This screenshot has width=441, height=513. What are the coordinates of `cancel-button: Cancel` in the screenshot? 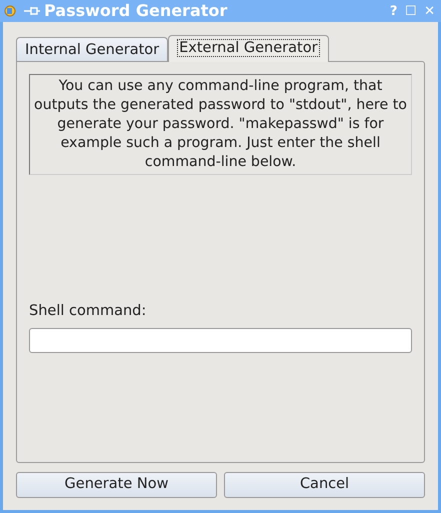 It's located at (324, 485).